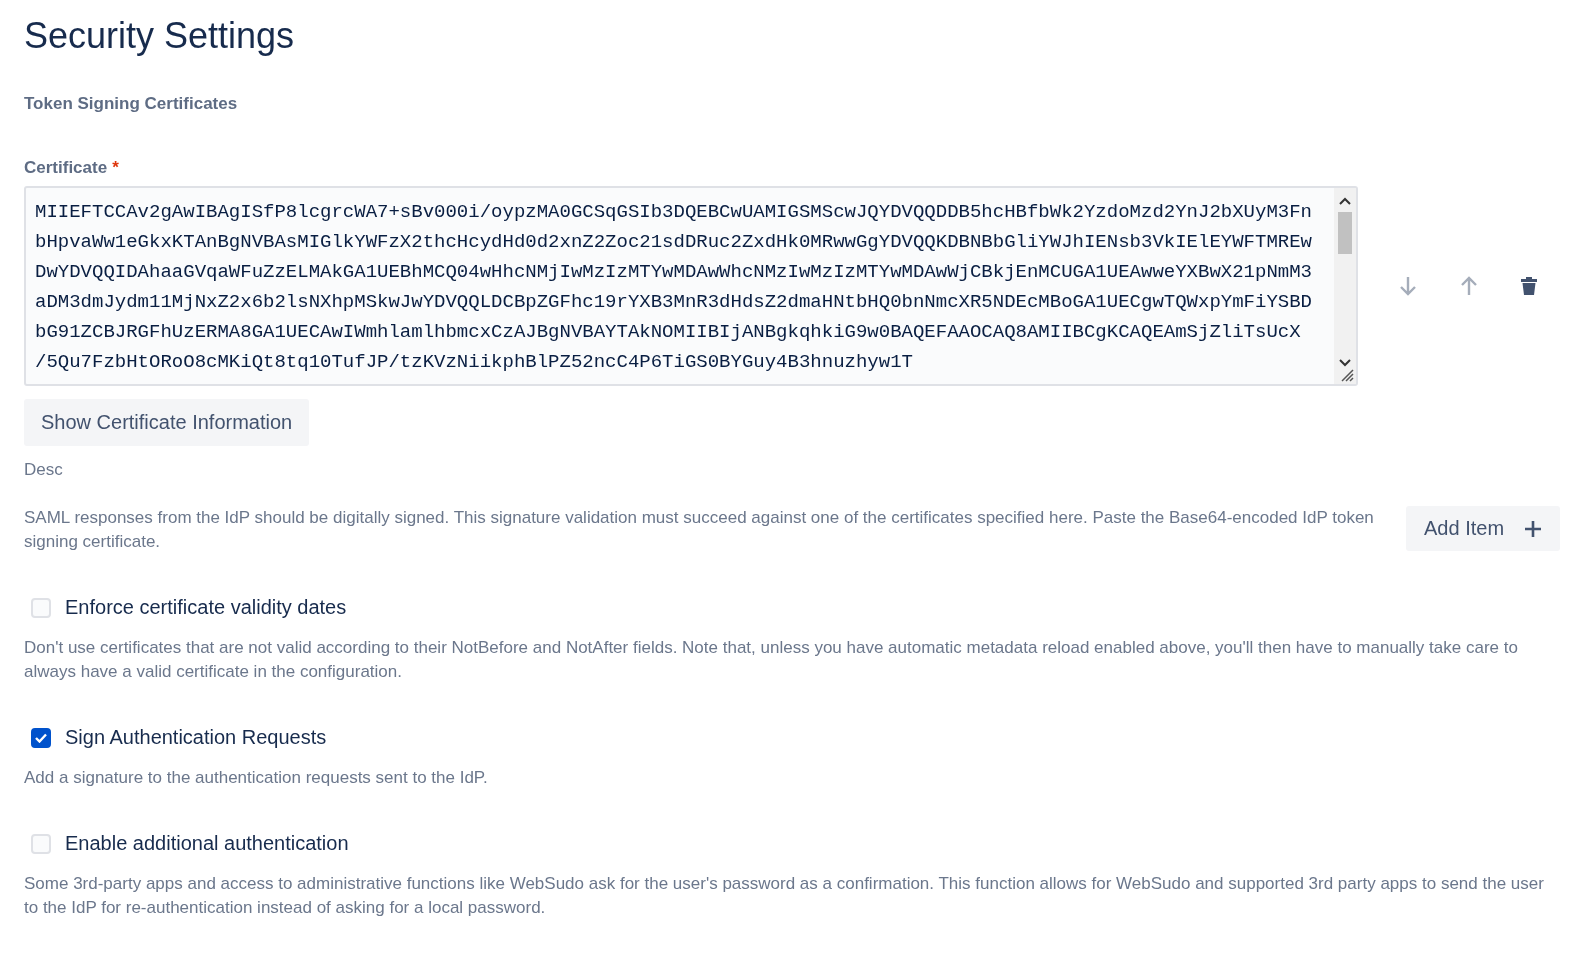 The width and height of the screenshot is (1581, 968). Describe the element at coordinates (784, 896) in the screenshot. I see `help-text: Some 3rd-party apps and access to administrative functions like WebSudo ask for the user's password as a confirmation. This function allows for WebSudo and supported 3rd party apps to send the user to the IdP for re-authentication instead of asking for a local password.` at that location.